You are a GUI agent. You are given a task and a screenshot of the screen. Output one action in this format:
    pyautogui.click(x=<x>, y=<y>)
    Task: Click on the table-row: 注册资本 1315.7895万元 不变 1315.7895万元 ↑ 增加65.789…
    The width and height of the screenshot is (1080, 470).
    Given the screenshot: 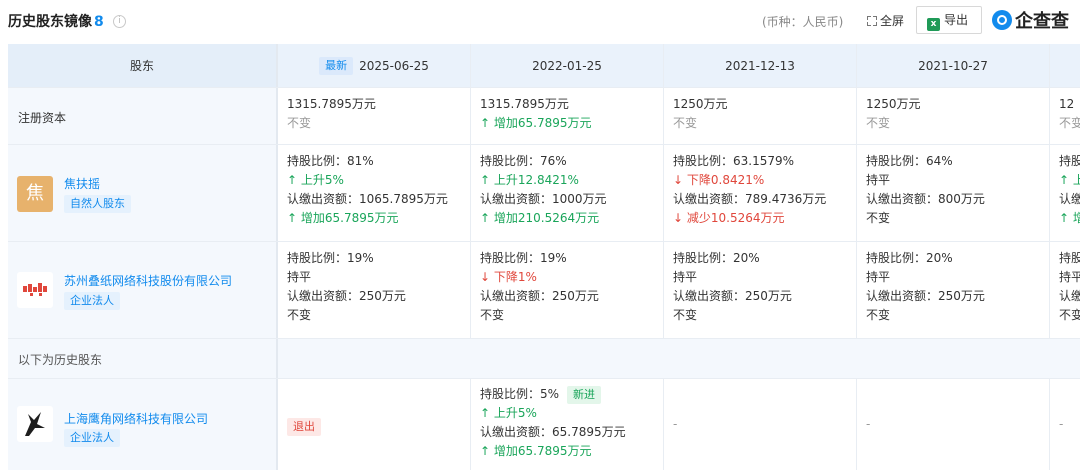 What is the action you would take?
    pyautogui.click(x=544, y=116)
    